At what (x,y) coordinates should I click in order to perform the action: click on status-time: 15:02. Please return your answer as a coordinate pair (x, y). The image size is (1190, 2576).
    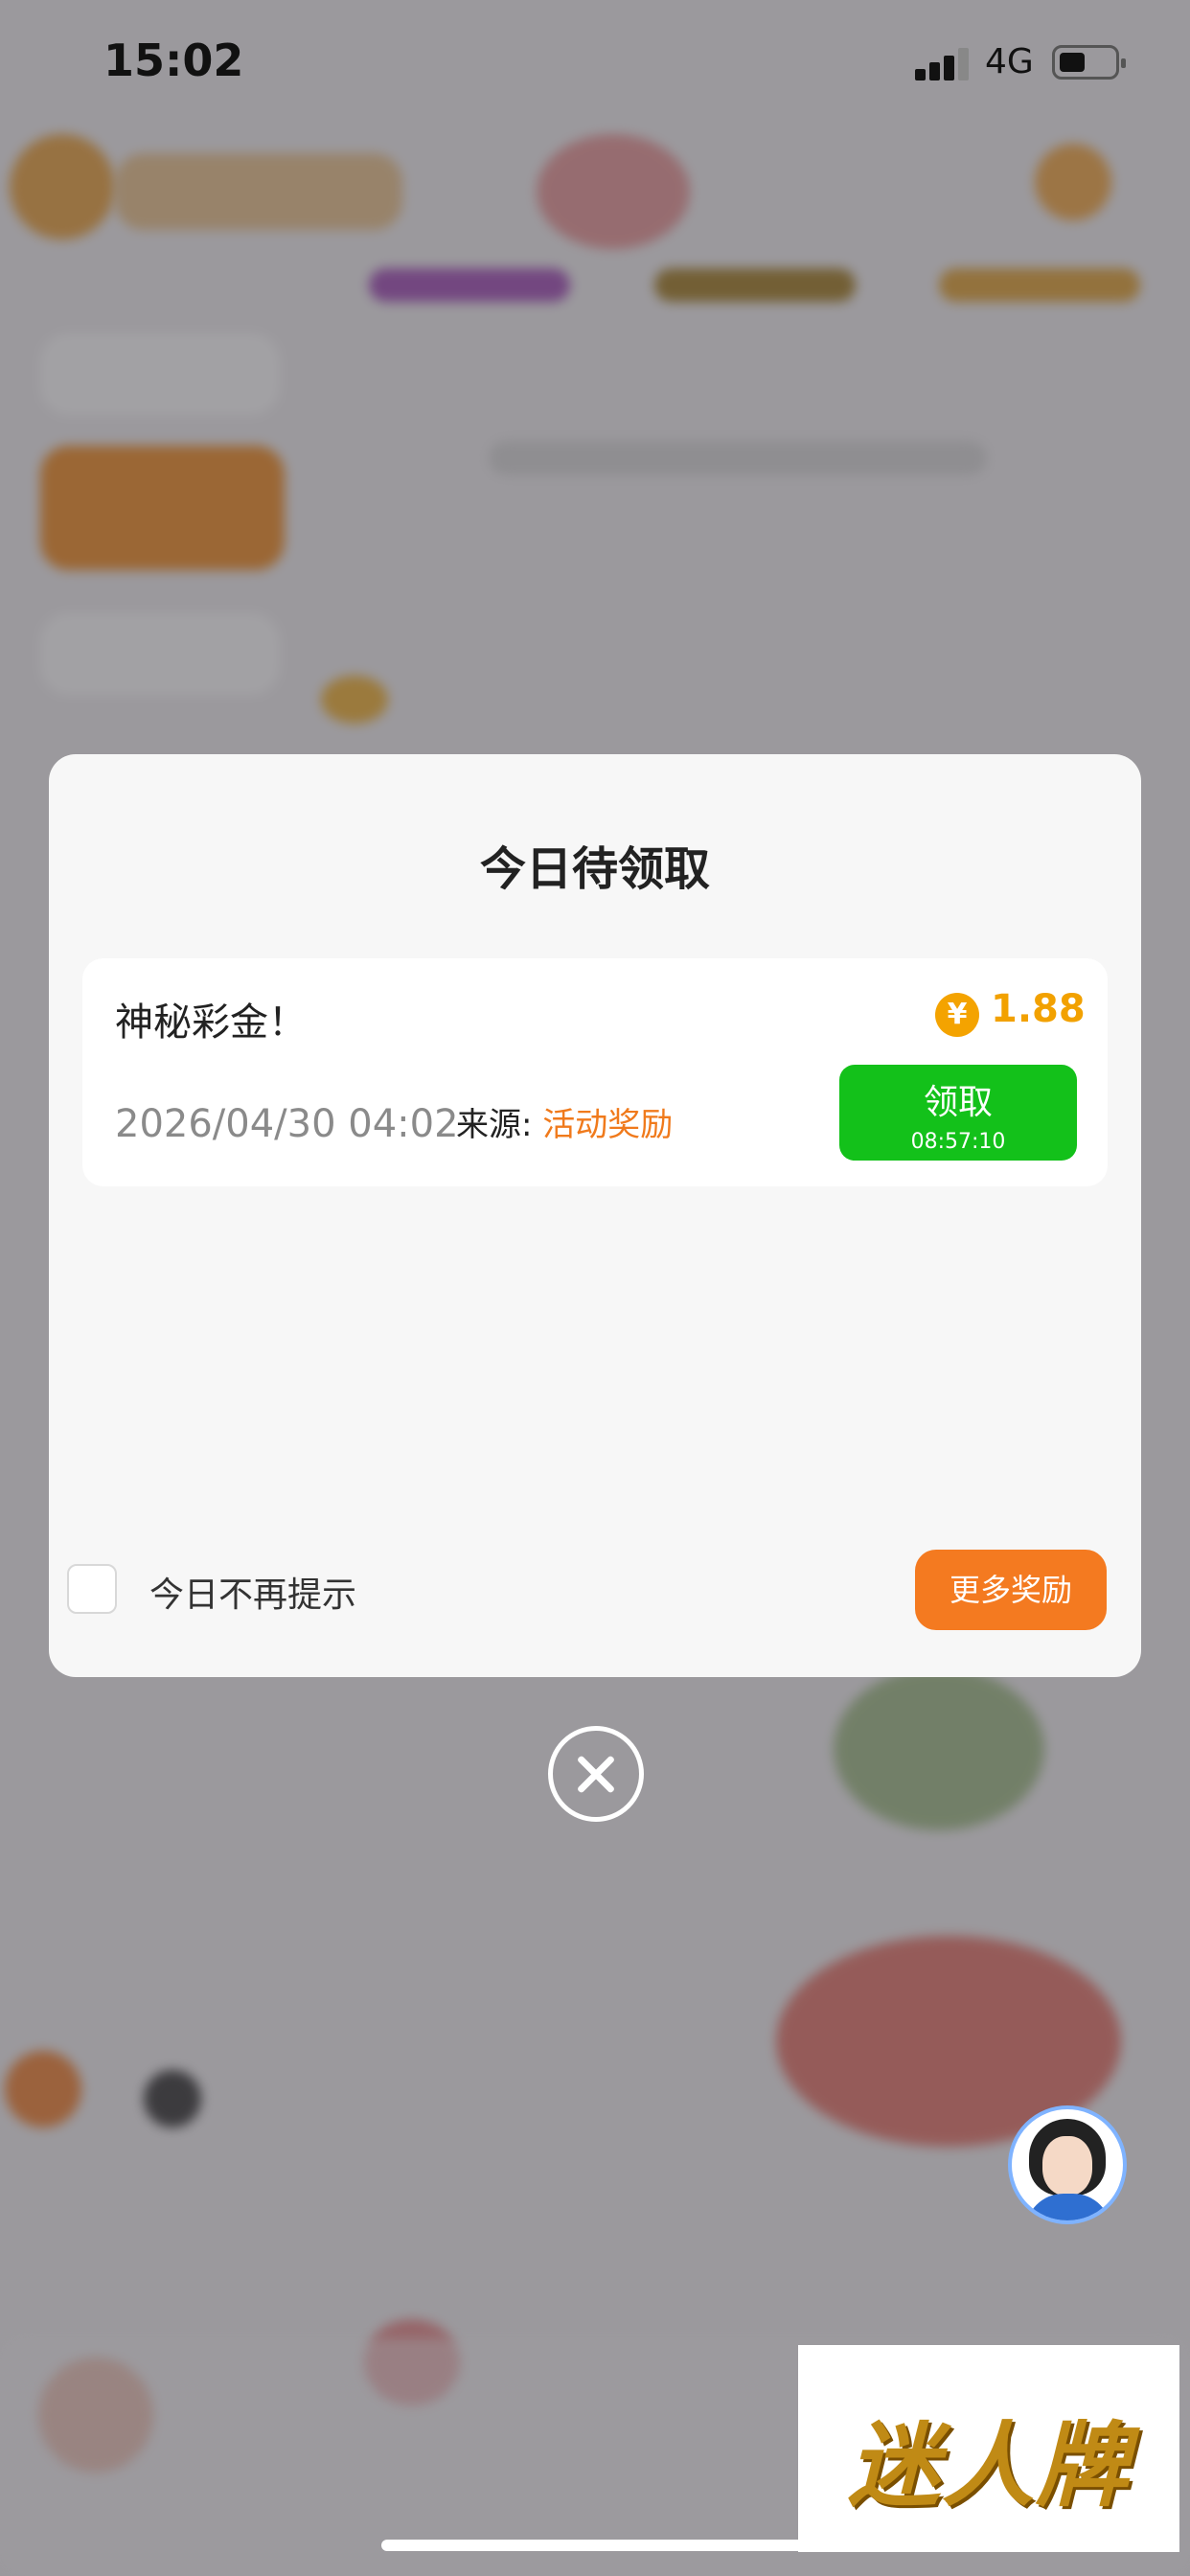
    Looking at the image, I should click on (174, 60).